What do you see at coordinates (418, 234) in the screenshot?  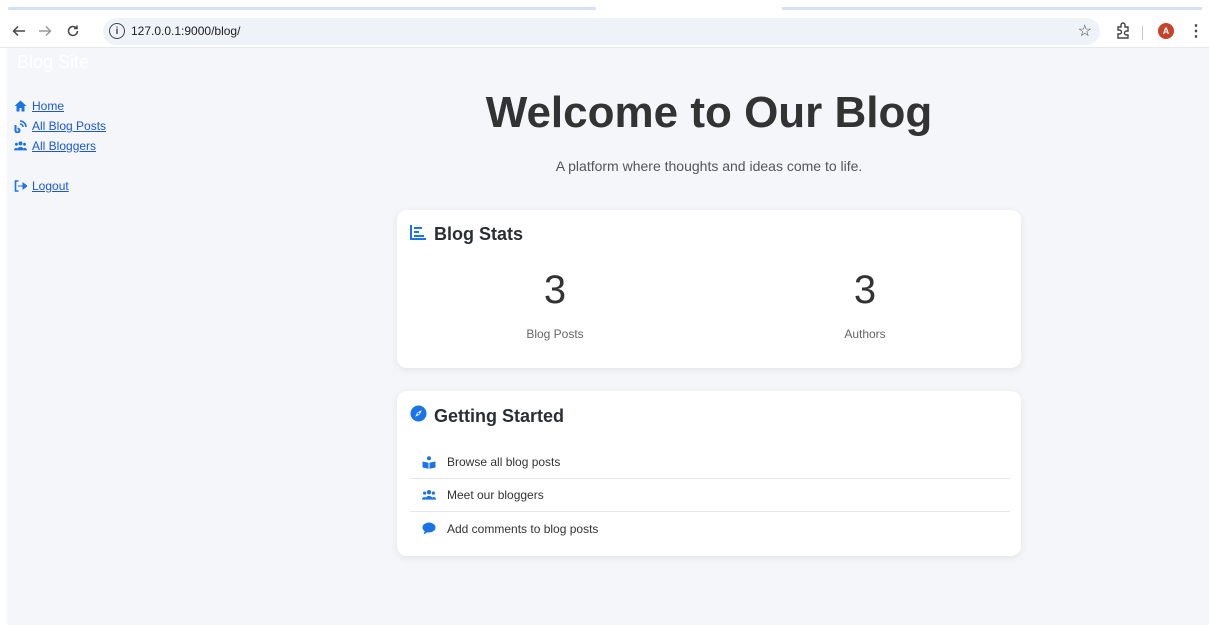 I see `bar-chart-icon` at bounding box center [418, 234].